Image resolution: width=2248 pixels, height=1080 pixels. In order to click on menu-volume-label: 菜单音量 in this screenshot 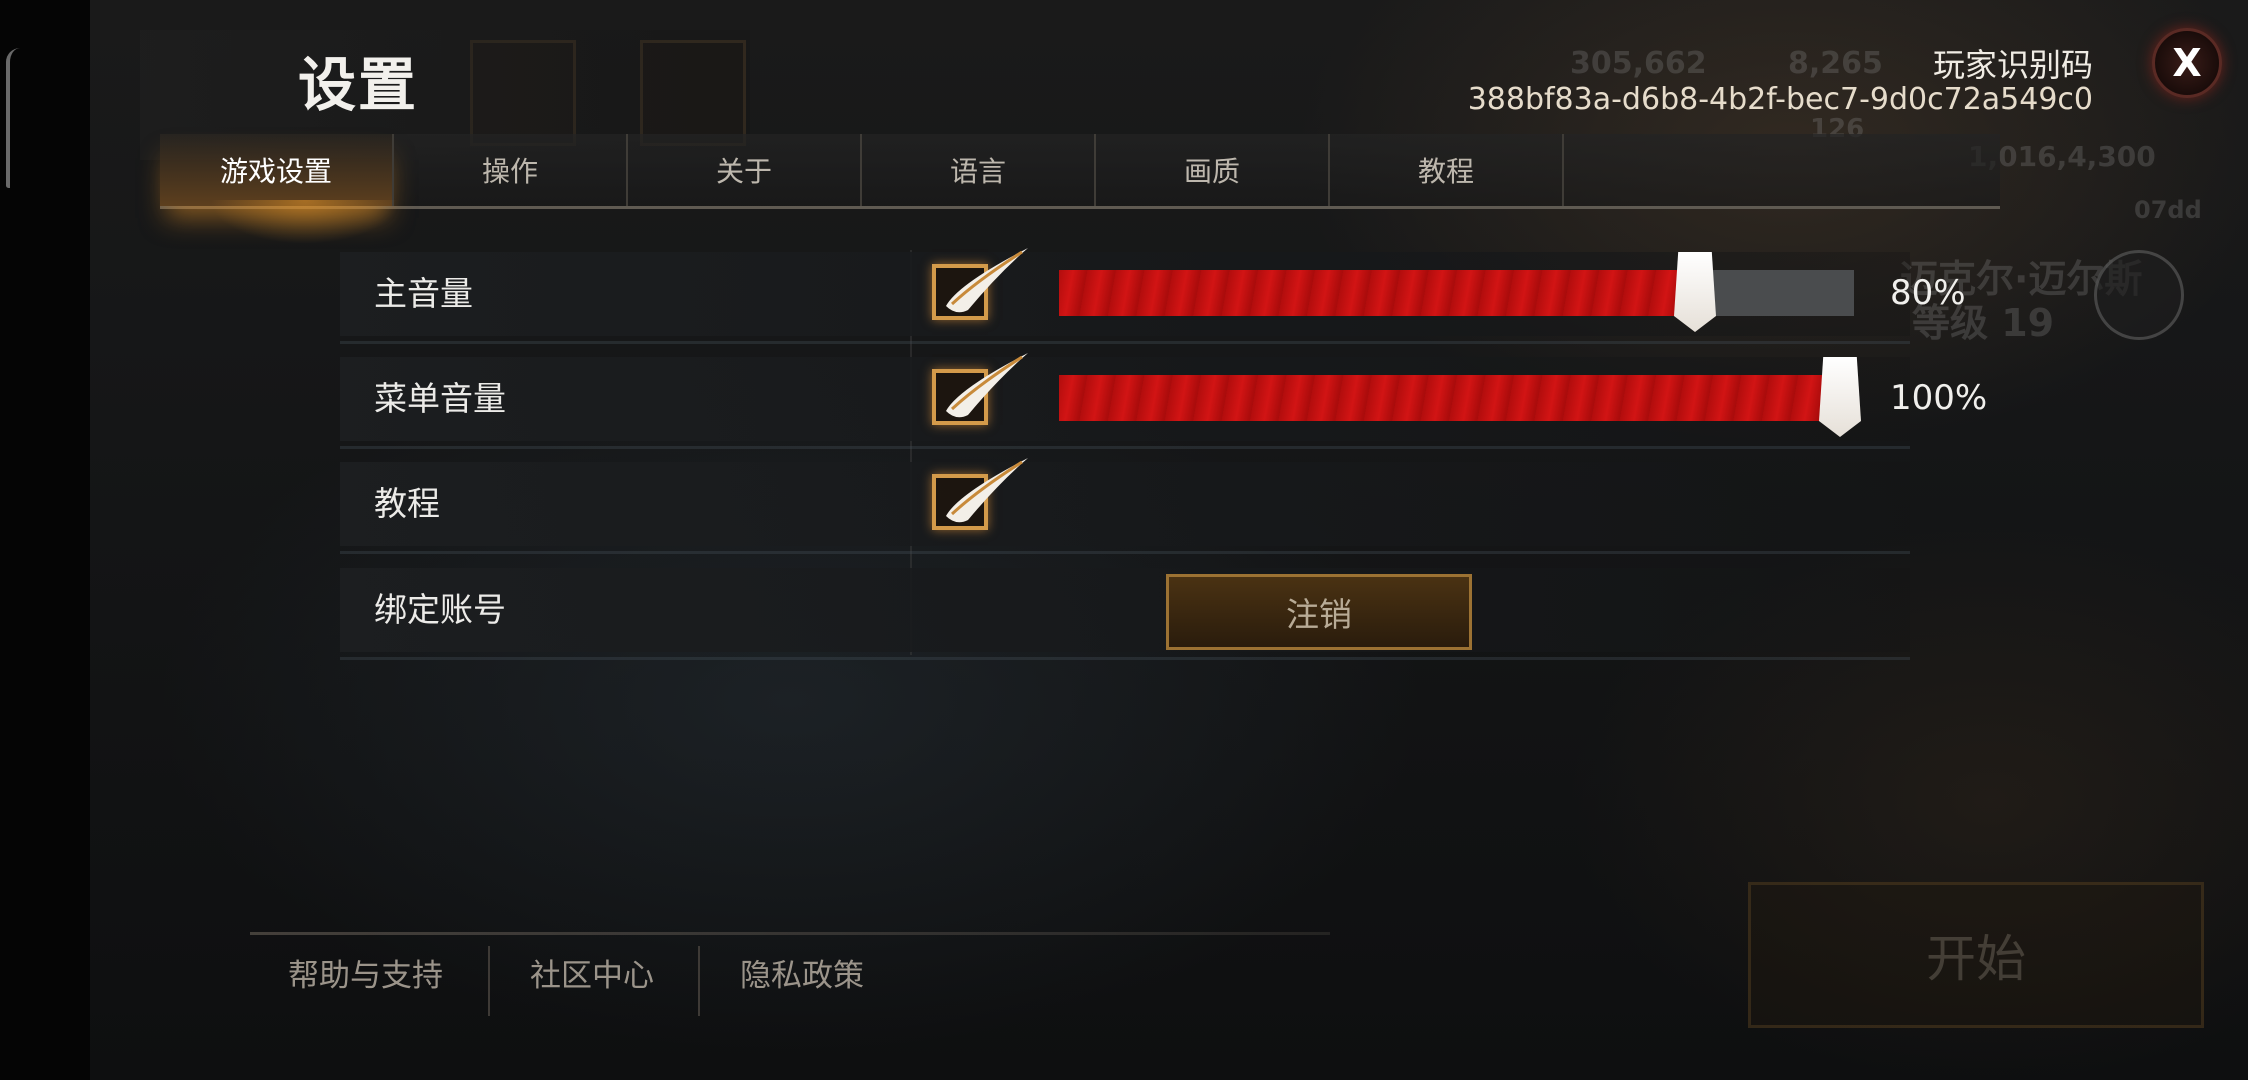, I will do `click(440, 398)`.